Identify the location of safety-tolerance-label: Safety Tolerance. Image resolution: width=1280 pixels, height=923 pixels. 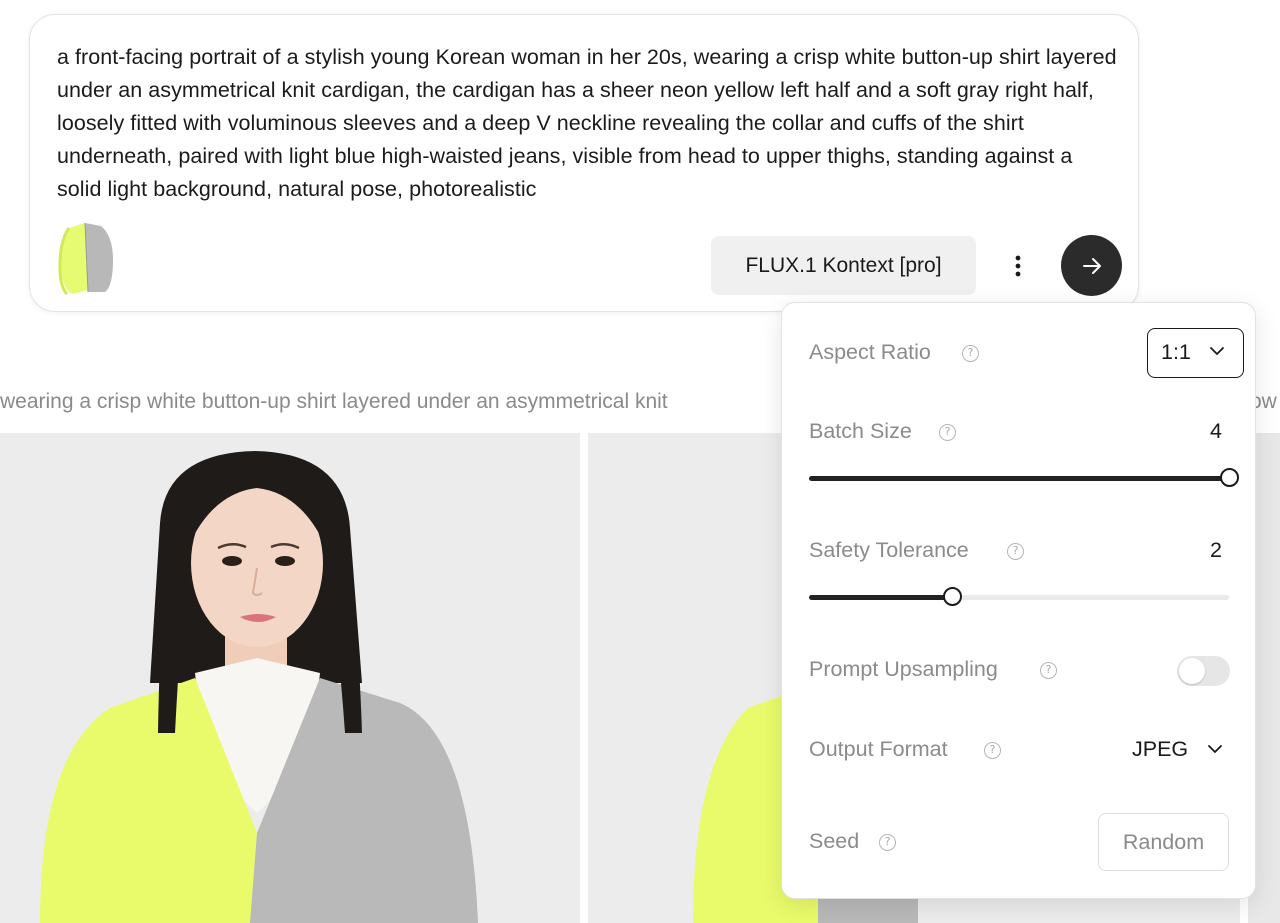
(889, 550).